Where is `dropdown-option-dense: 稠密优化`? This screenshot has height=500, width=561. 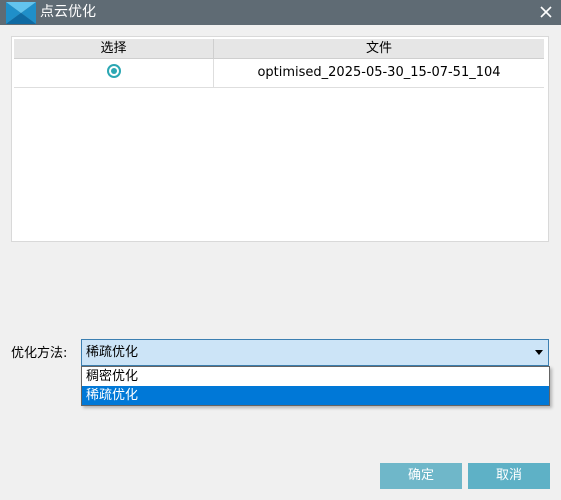 dropdown-option-dense: 稠密优化 is located at coordinates (315, 376).